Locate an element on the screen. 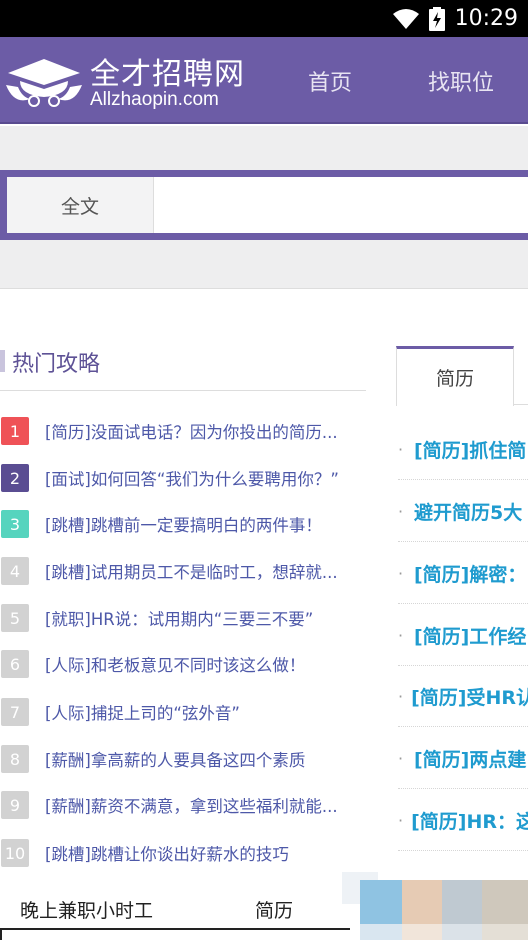 The height and width of the screenshot is (940, 528). hot-list-item: 2 [面试]如何回答“我们为什么要聘用你？” is located at coordinates (183, 478).